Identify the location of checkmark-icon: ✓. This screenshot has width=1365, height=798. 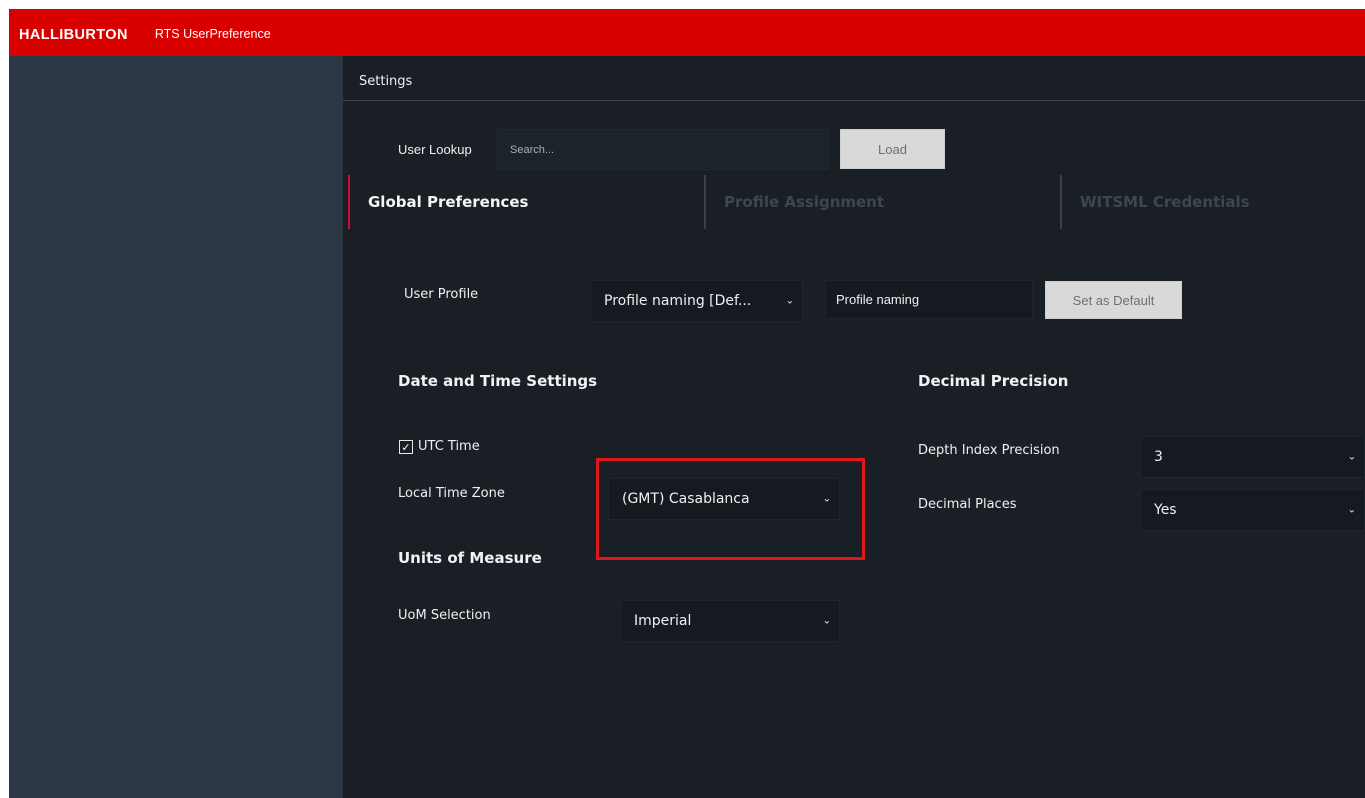
(406, 447).